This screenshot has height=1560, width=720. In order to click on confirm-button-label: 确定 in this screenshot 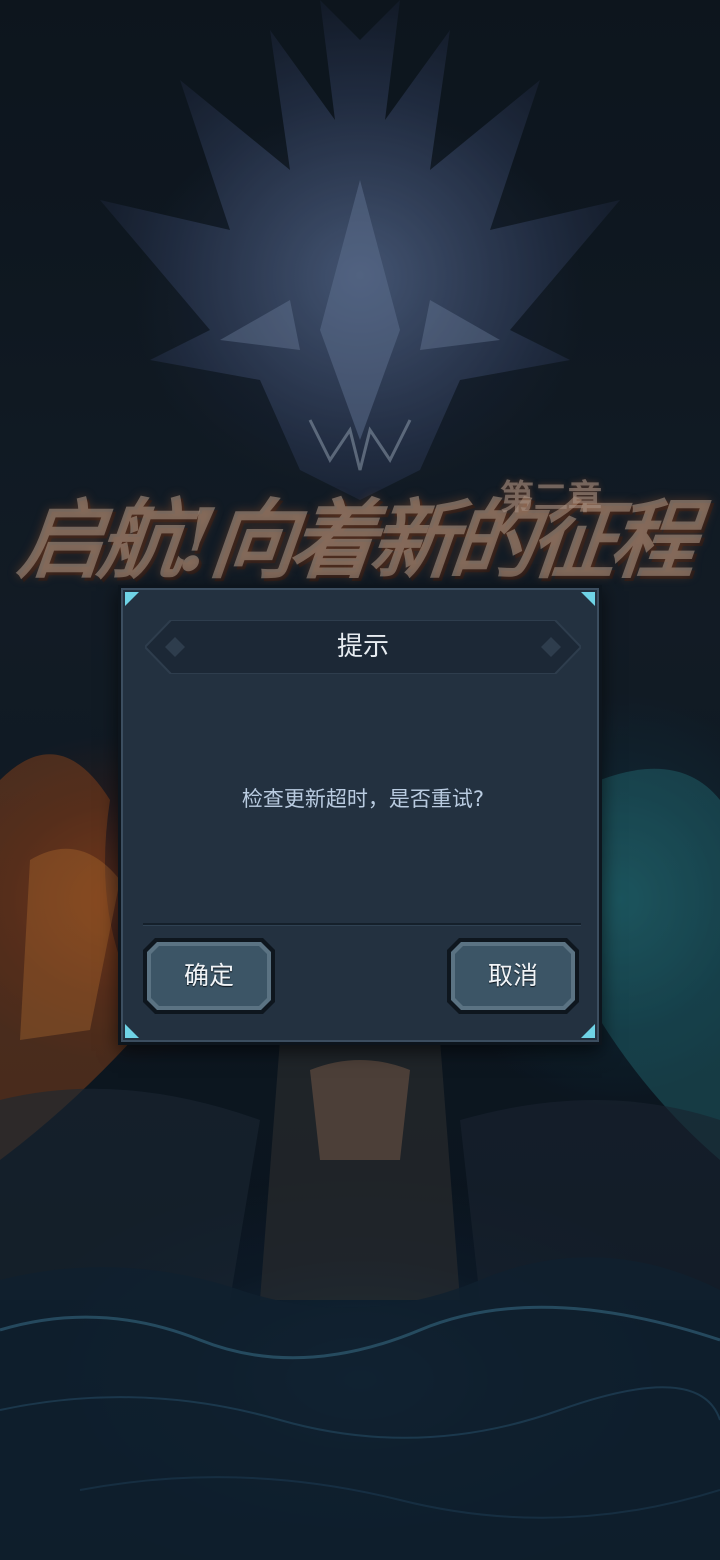, I will do `click(208, 975)`.